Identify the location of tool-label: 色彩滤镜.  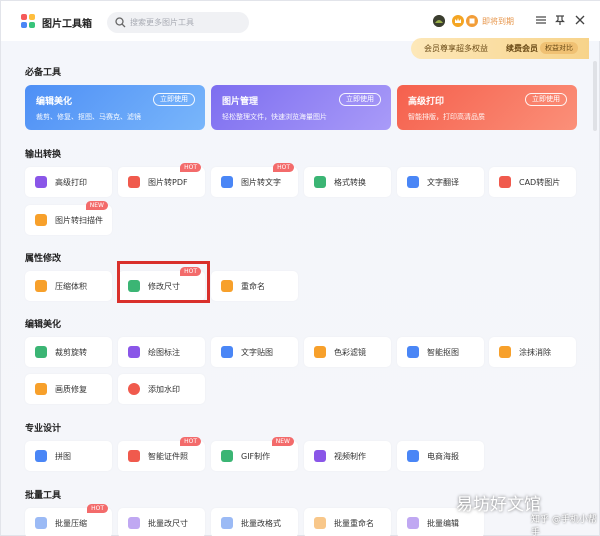
(350, 352).